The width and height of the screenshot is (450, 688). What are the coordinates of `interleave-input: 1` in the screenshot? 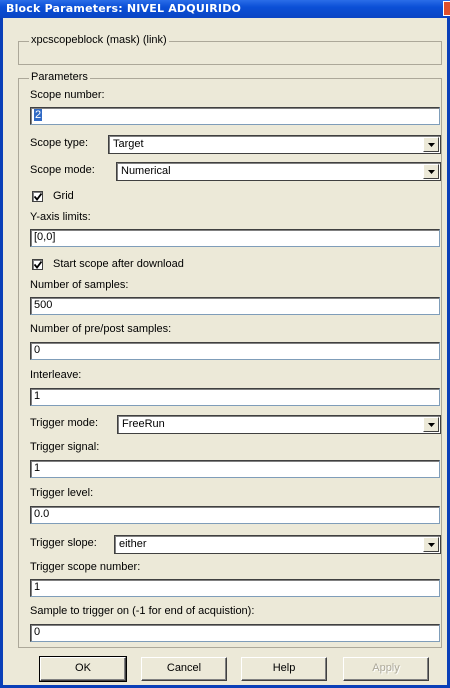 It's located at (235, 397).